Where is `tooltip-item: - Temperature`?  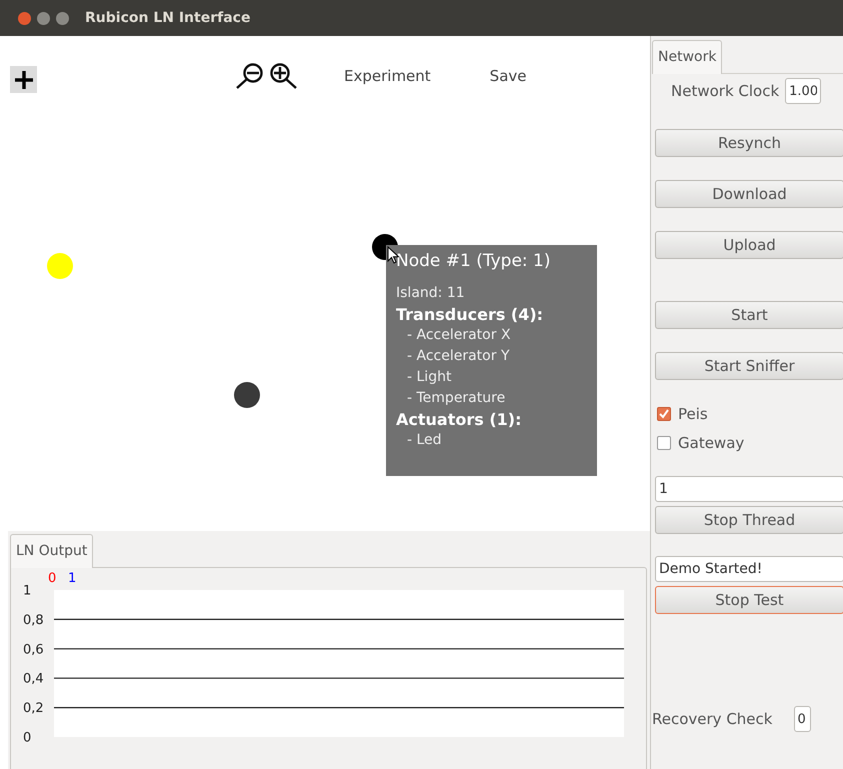 tooltip-item: - Temperature is located at coordinates (456, 398).